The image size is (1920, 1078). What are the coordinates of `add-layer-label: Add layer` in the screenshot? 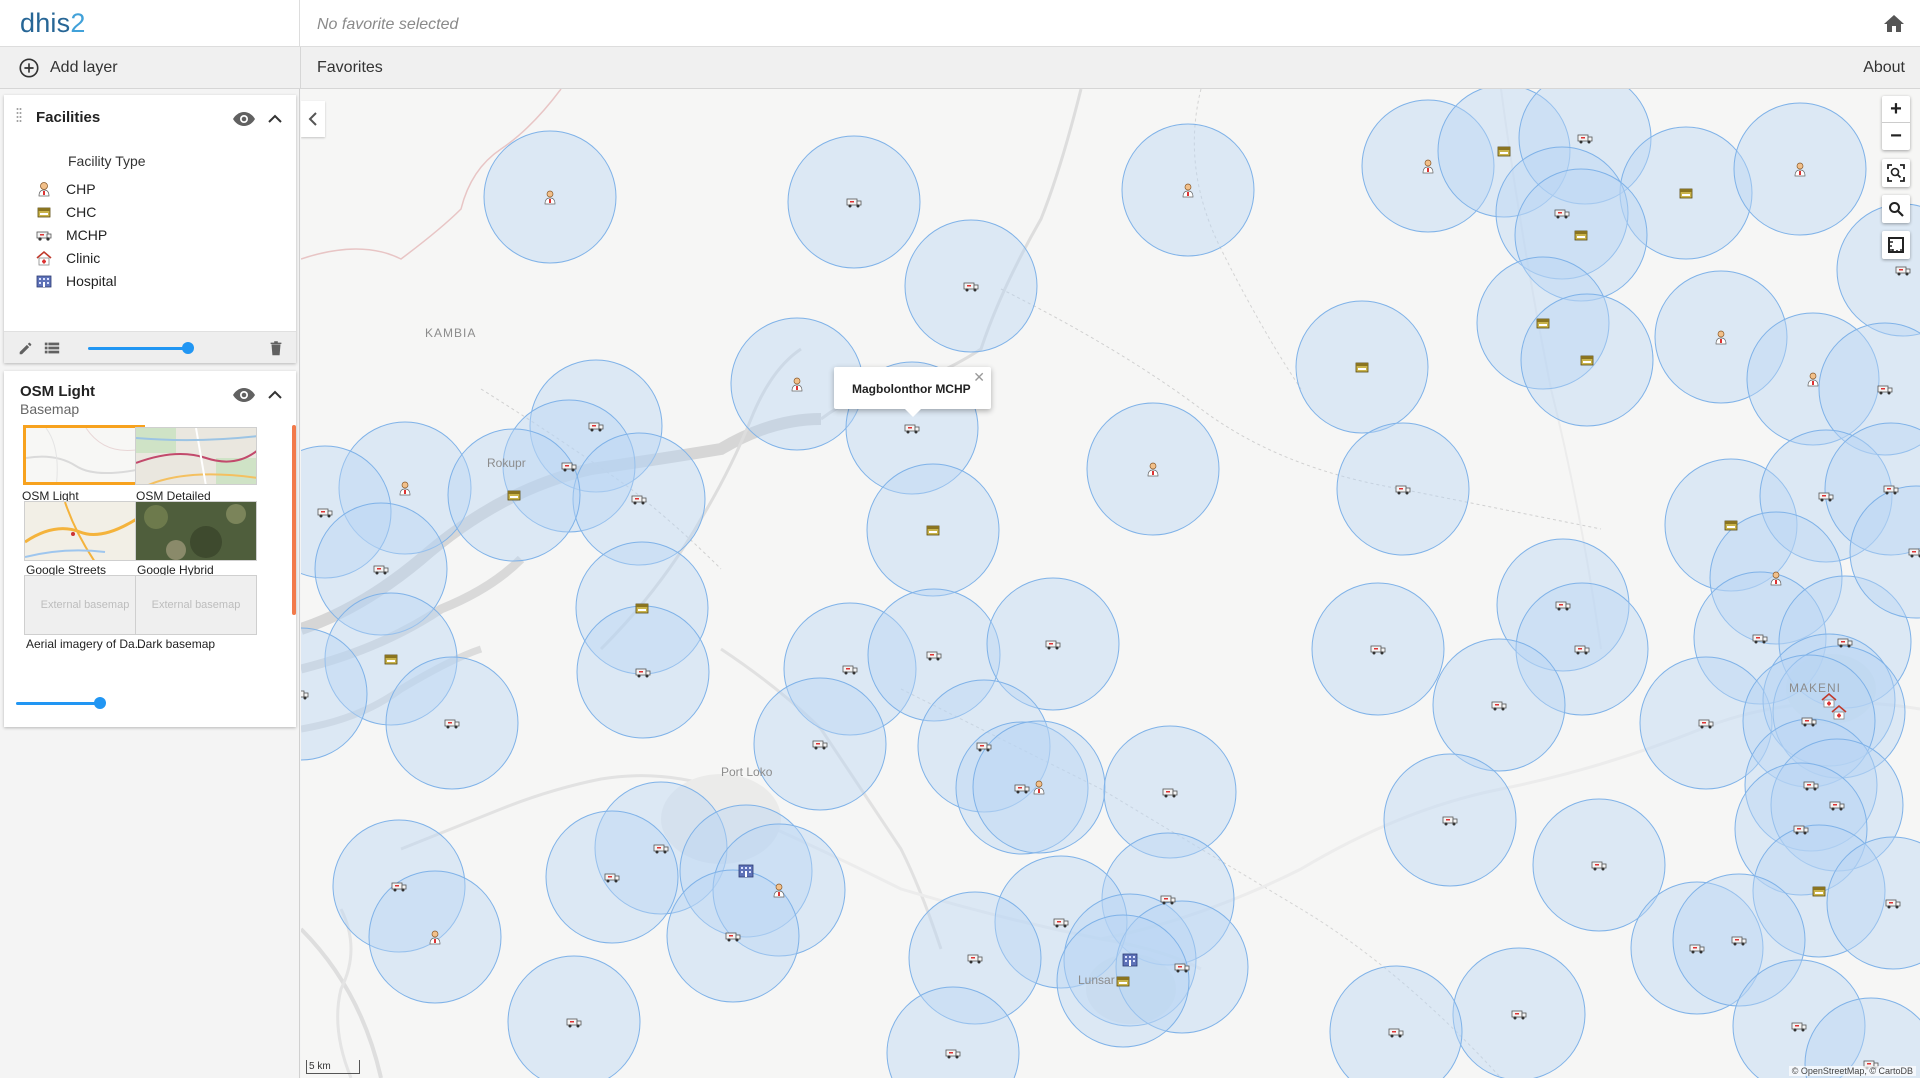 It's located at (84, 67).